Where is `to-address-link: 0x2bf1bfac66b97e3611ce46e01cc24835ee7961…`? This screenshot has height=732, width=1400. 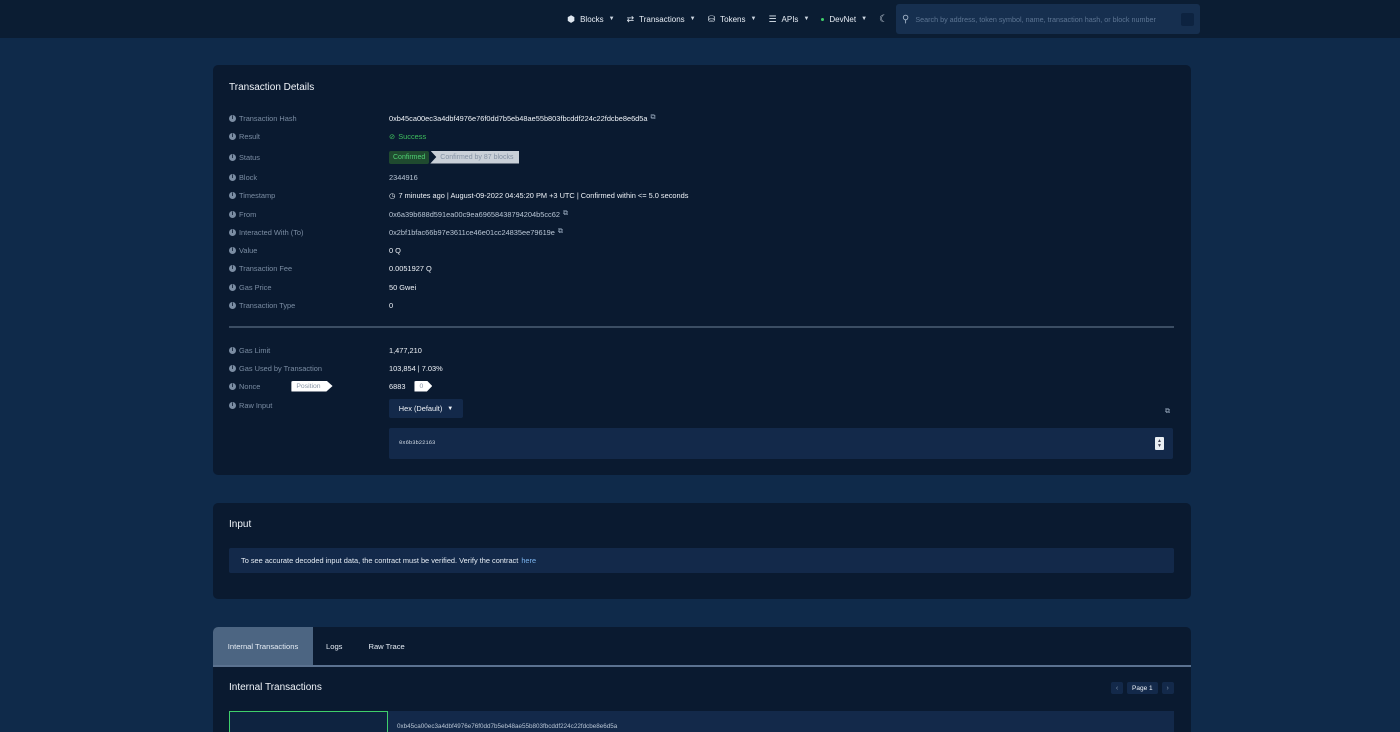 to-address-link: 0x2bf1bfac66b97e3611ce46e01cc24835ee7961… is located at coordinates (472, 232).